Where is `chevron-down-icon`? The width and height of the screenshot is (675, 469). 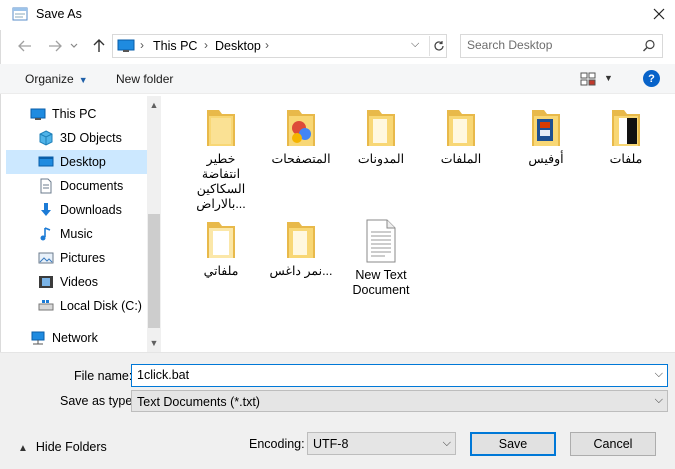
chevron-down-icon is located at coordinates (74, 45).